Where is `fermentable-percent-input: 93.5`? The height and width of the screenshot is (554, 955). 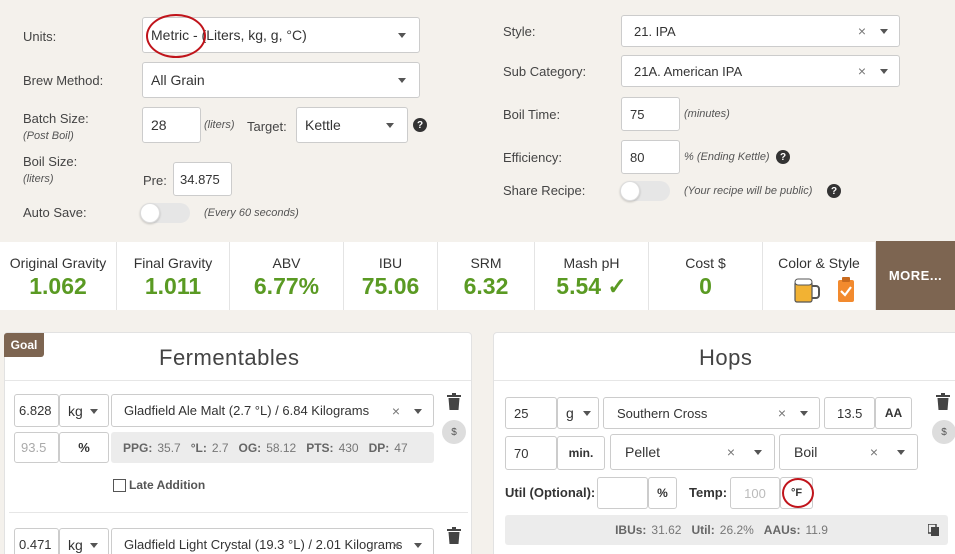 fermentable-percent-input: 93.5 is located at coordinates (36, 447).